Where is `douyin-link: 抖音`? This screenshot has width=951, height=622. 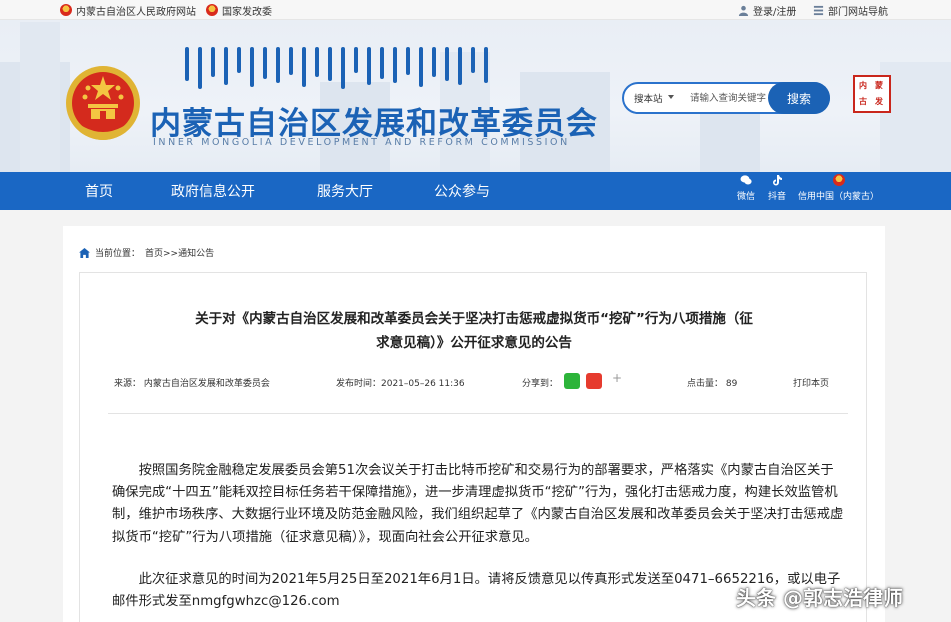 douyin-link: 抖音 is located at coordinates (777, 188).